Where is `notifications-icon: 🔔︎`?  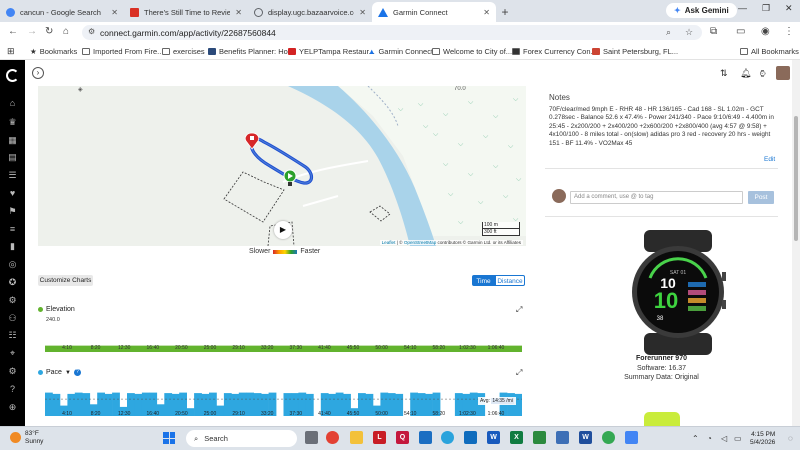
notifications-icon: 🔔︎ is located at coordinates (745, 73).